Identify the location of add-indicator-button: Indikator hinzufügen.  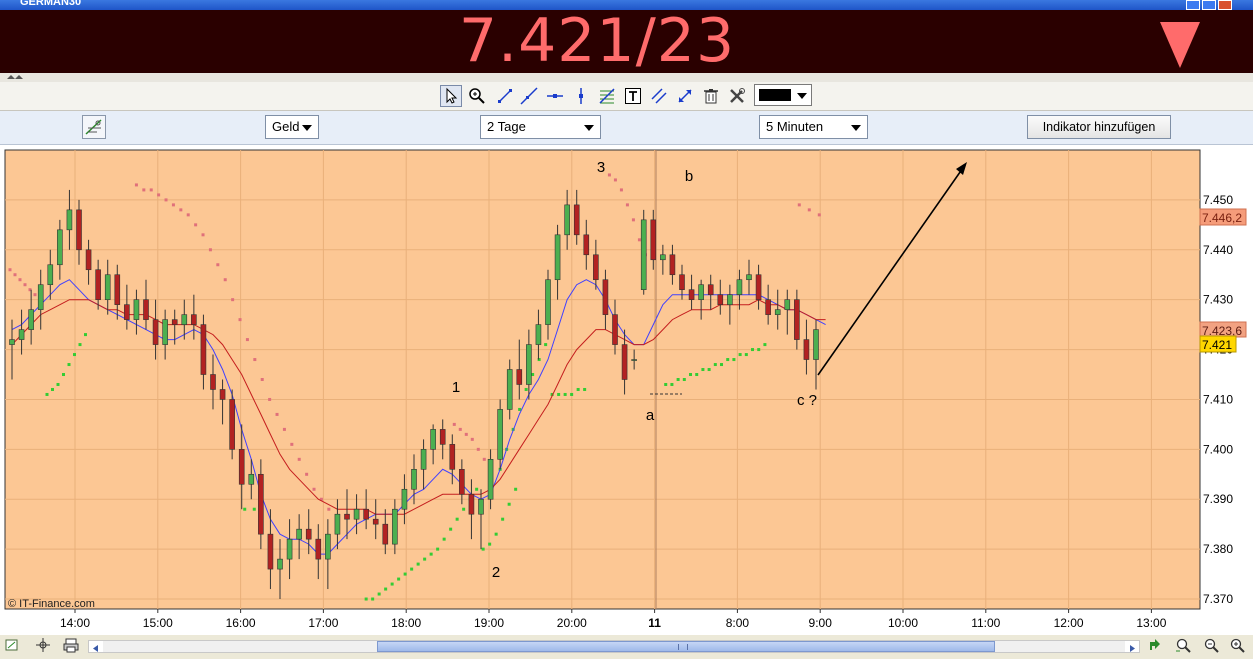
(1099, 127).